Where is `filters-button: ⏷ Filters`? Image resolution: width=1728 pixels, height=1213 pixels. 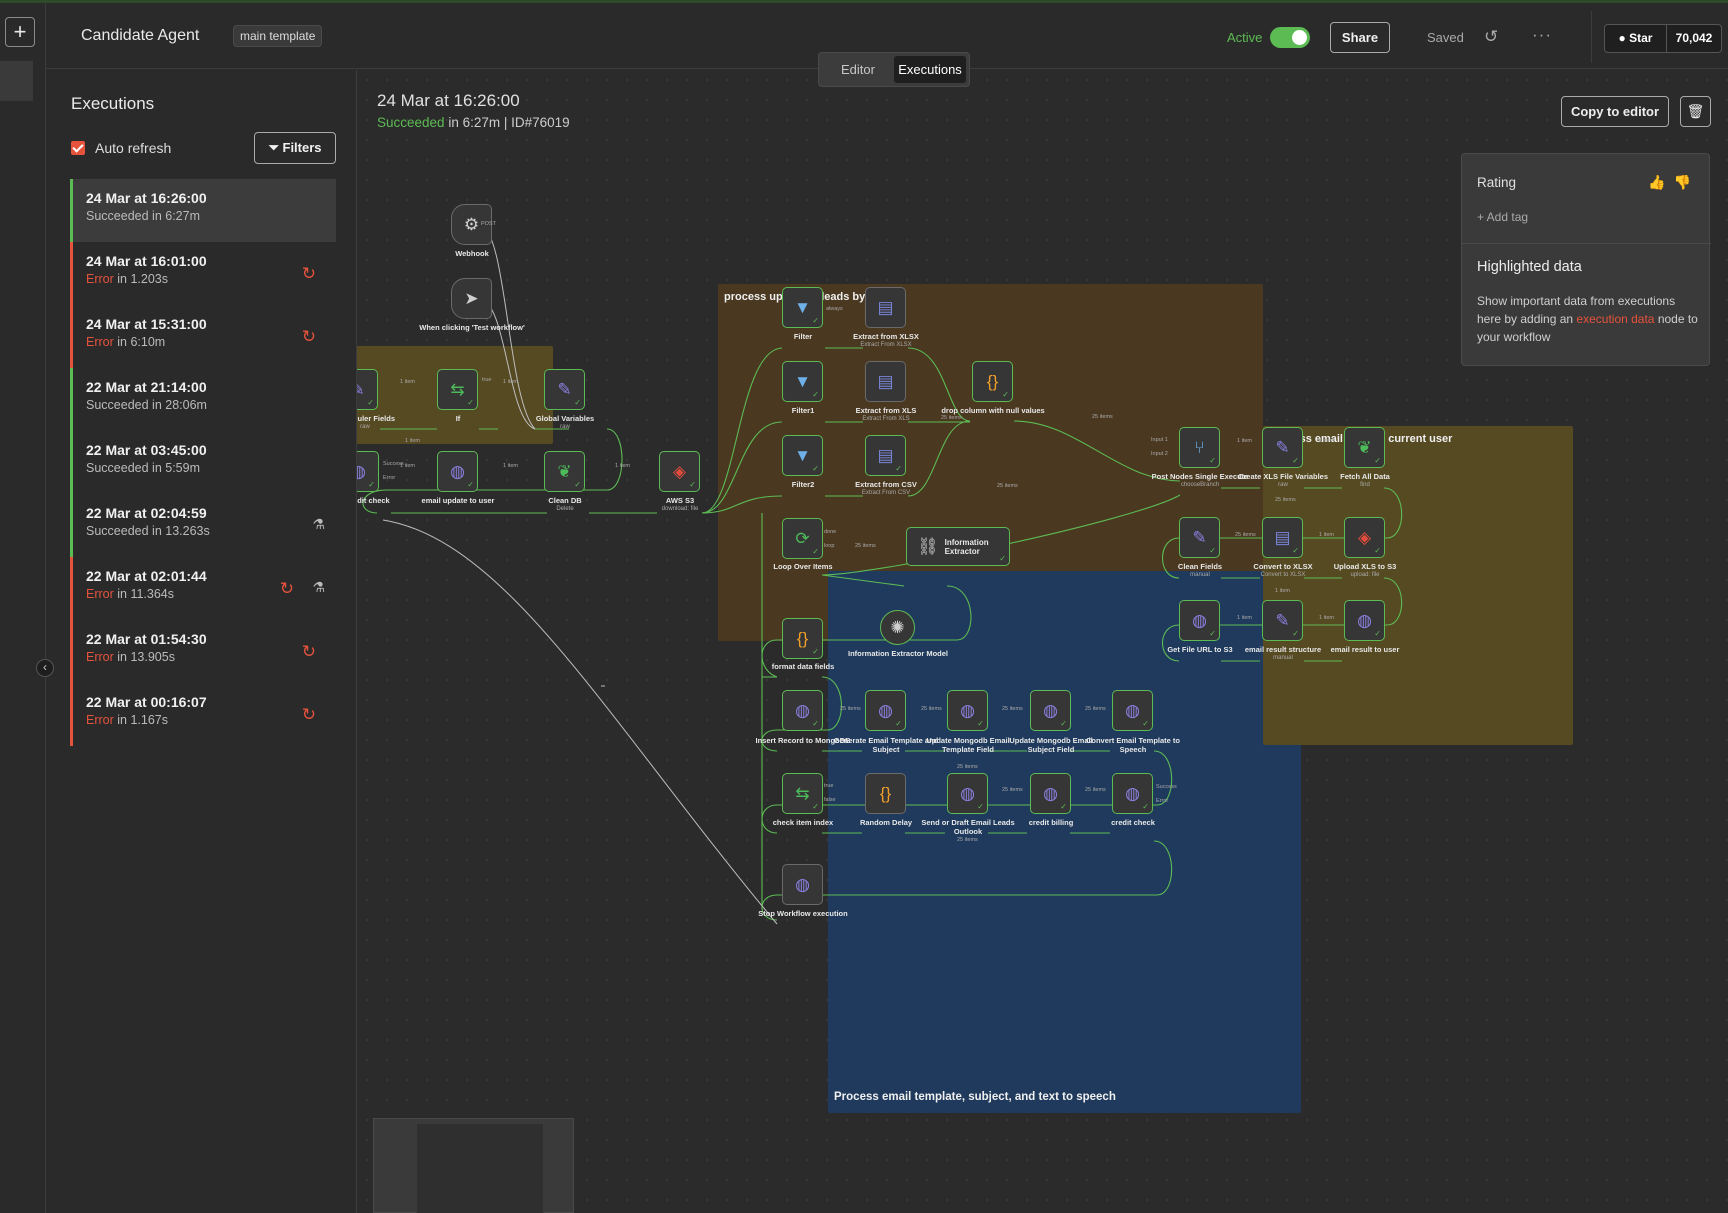
filters-button: ⏷ Filters is located at coordinates (295, 148).